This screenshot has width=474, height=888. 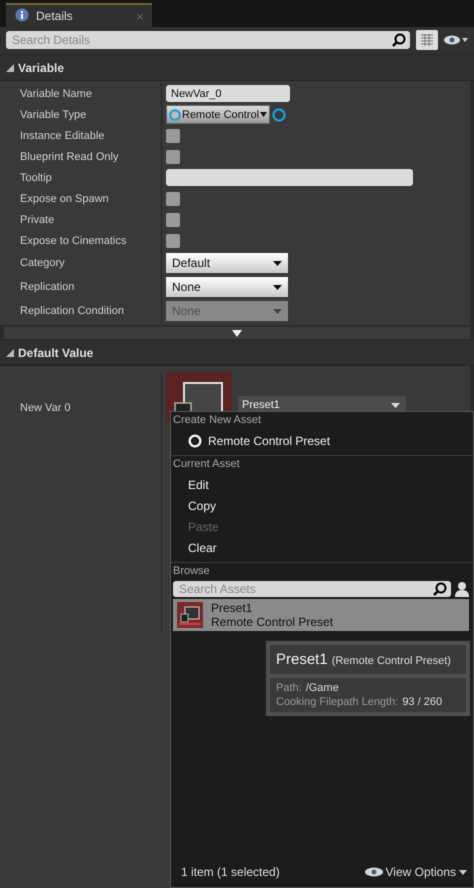 What do you see at coordinates (456, 40) in the screenshot?
I see `eye-dropdown-icon` at bounding box center [456, 40].